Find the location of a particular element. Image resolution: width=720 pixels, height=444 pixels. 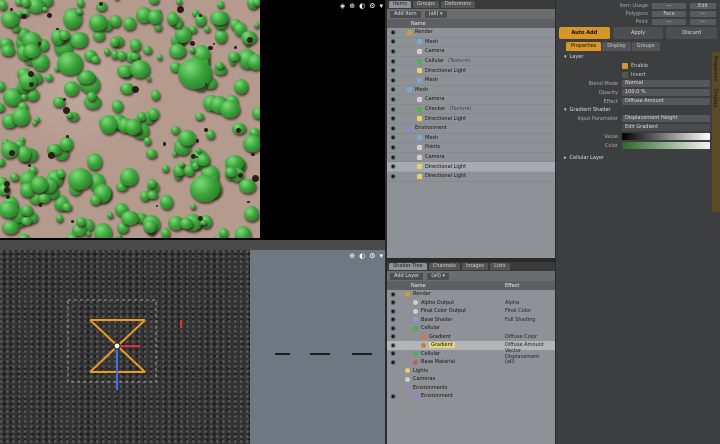

shader-row: ◉ Base Material (all) is located at coordinates (471, 362).